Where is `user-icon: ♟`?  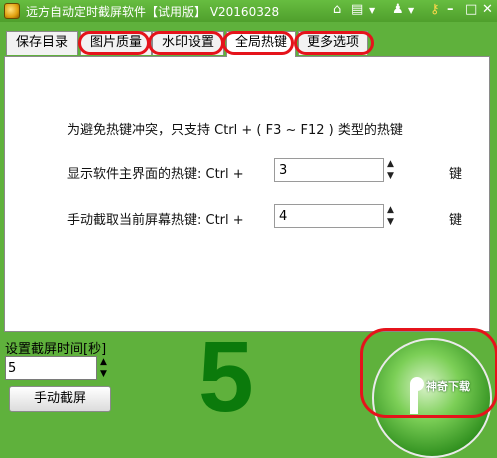
user-icon: ♟ is located at coordinates (398, 9).